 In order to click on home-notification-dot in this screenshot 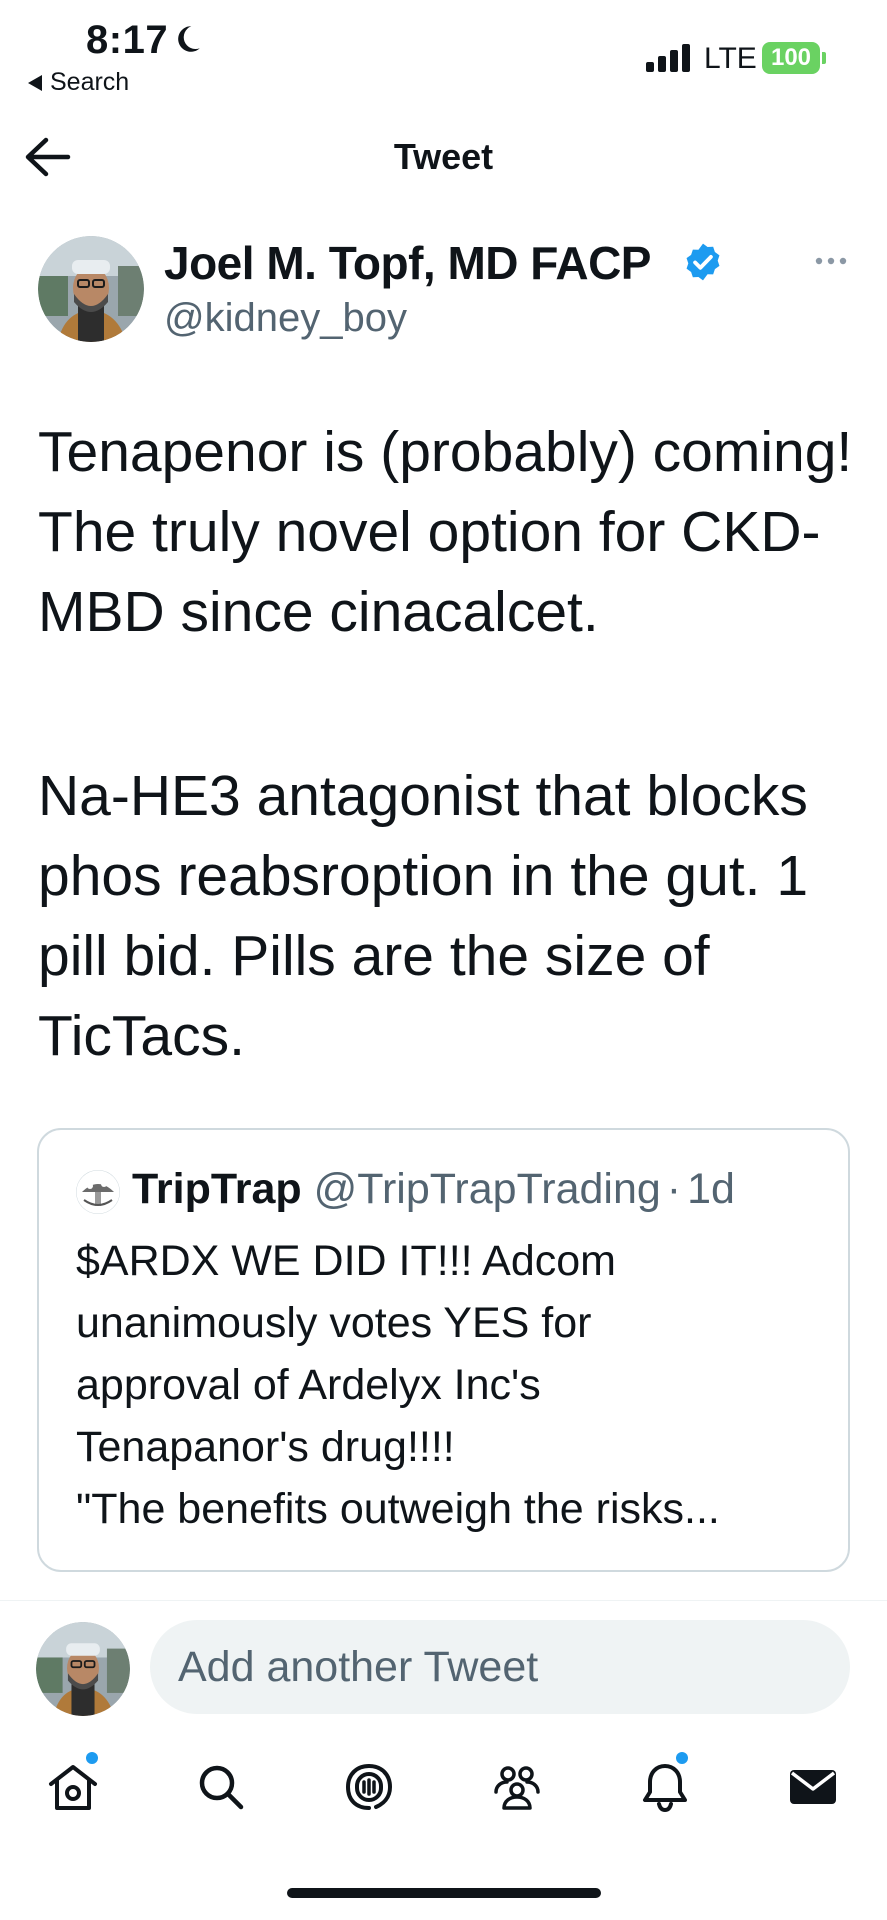, I will do `click(92, 1758)`.